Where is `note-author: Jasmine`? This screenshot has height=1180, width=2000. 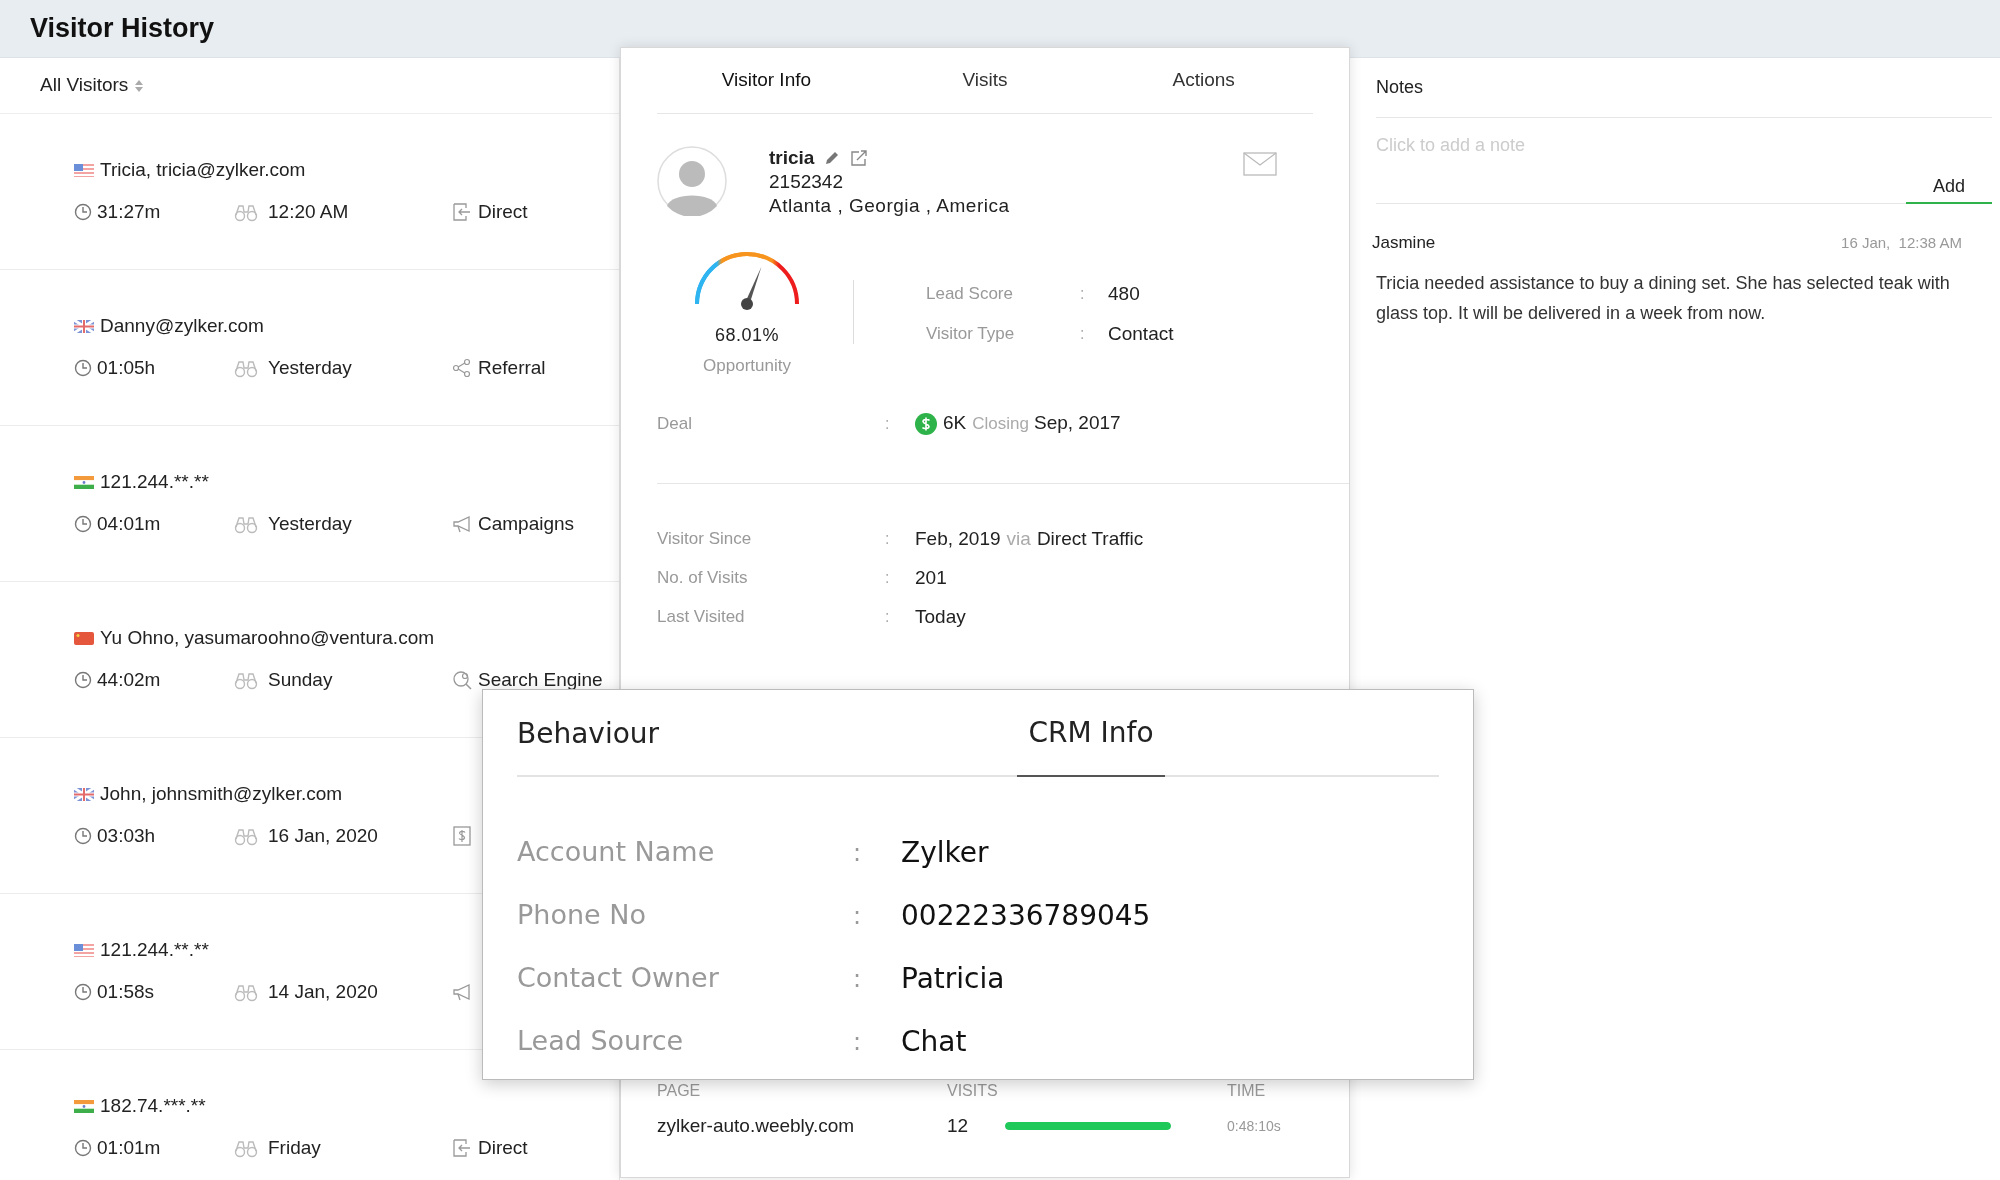
note-author: Jasmine is located at coordinates (1404, 243).